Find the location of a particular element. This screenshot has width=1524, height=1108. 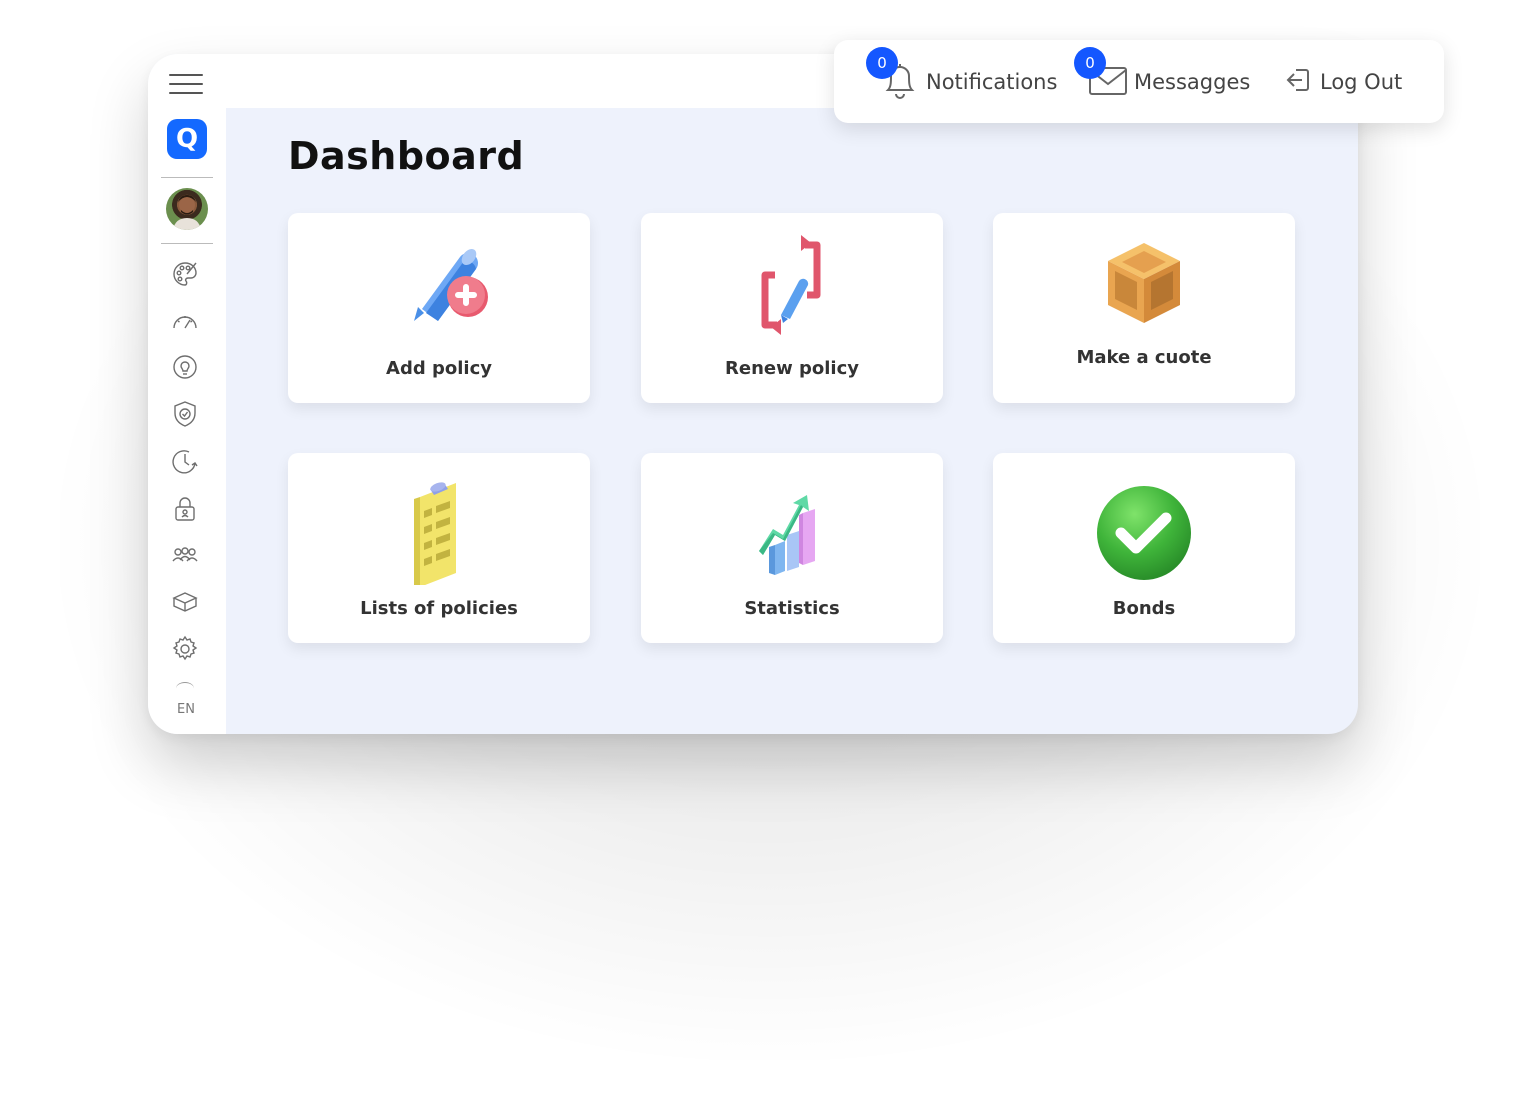

users-icon is located at coordinates (185, 555).